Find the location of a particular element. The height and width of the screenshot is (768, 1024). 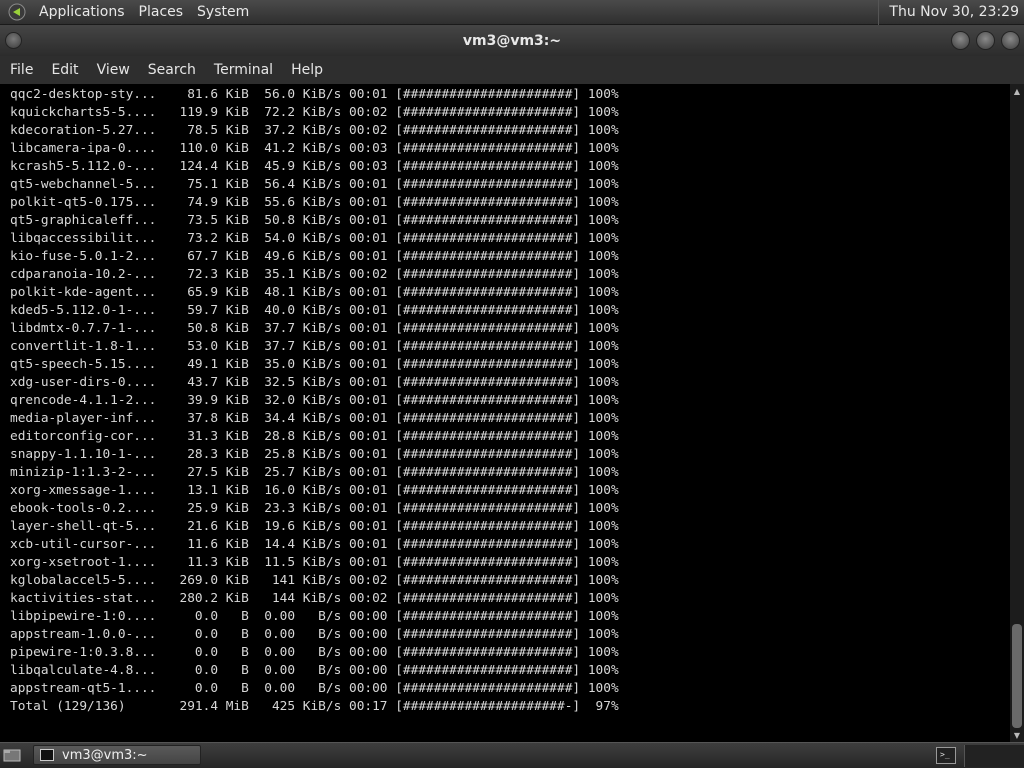

panel-menu-places: Places is located at coordinates (161, 12).